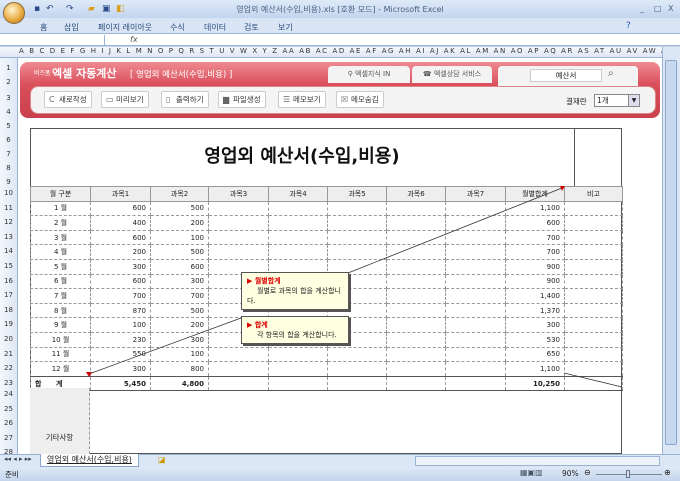 Image resolution: width=680 pixels, height=481 pixels. Describe the element at coordinates (8, 423) in the screenshot. I see `row-number: 26` at that location.